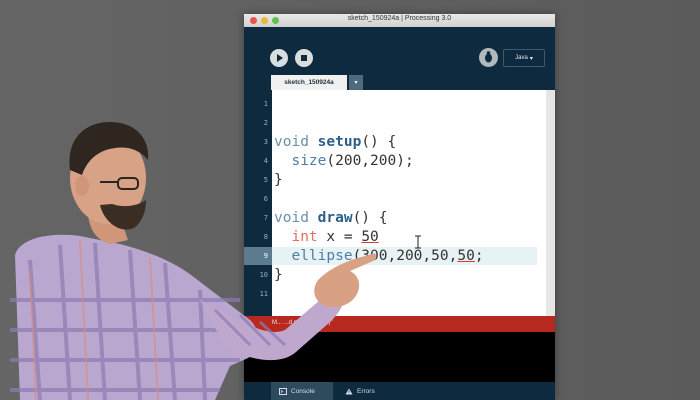  Describe the element at coordinates (399, 357) in the screenshot. I see `console-output` at that location.